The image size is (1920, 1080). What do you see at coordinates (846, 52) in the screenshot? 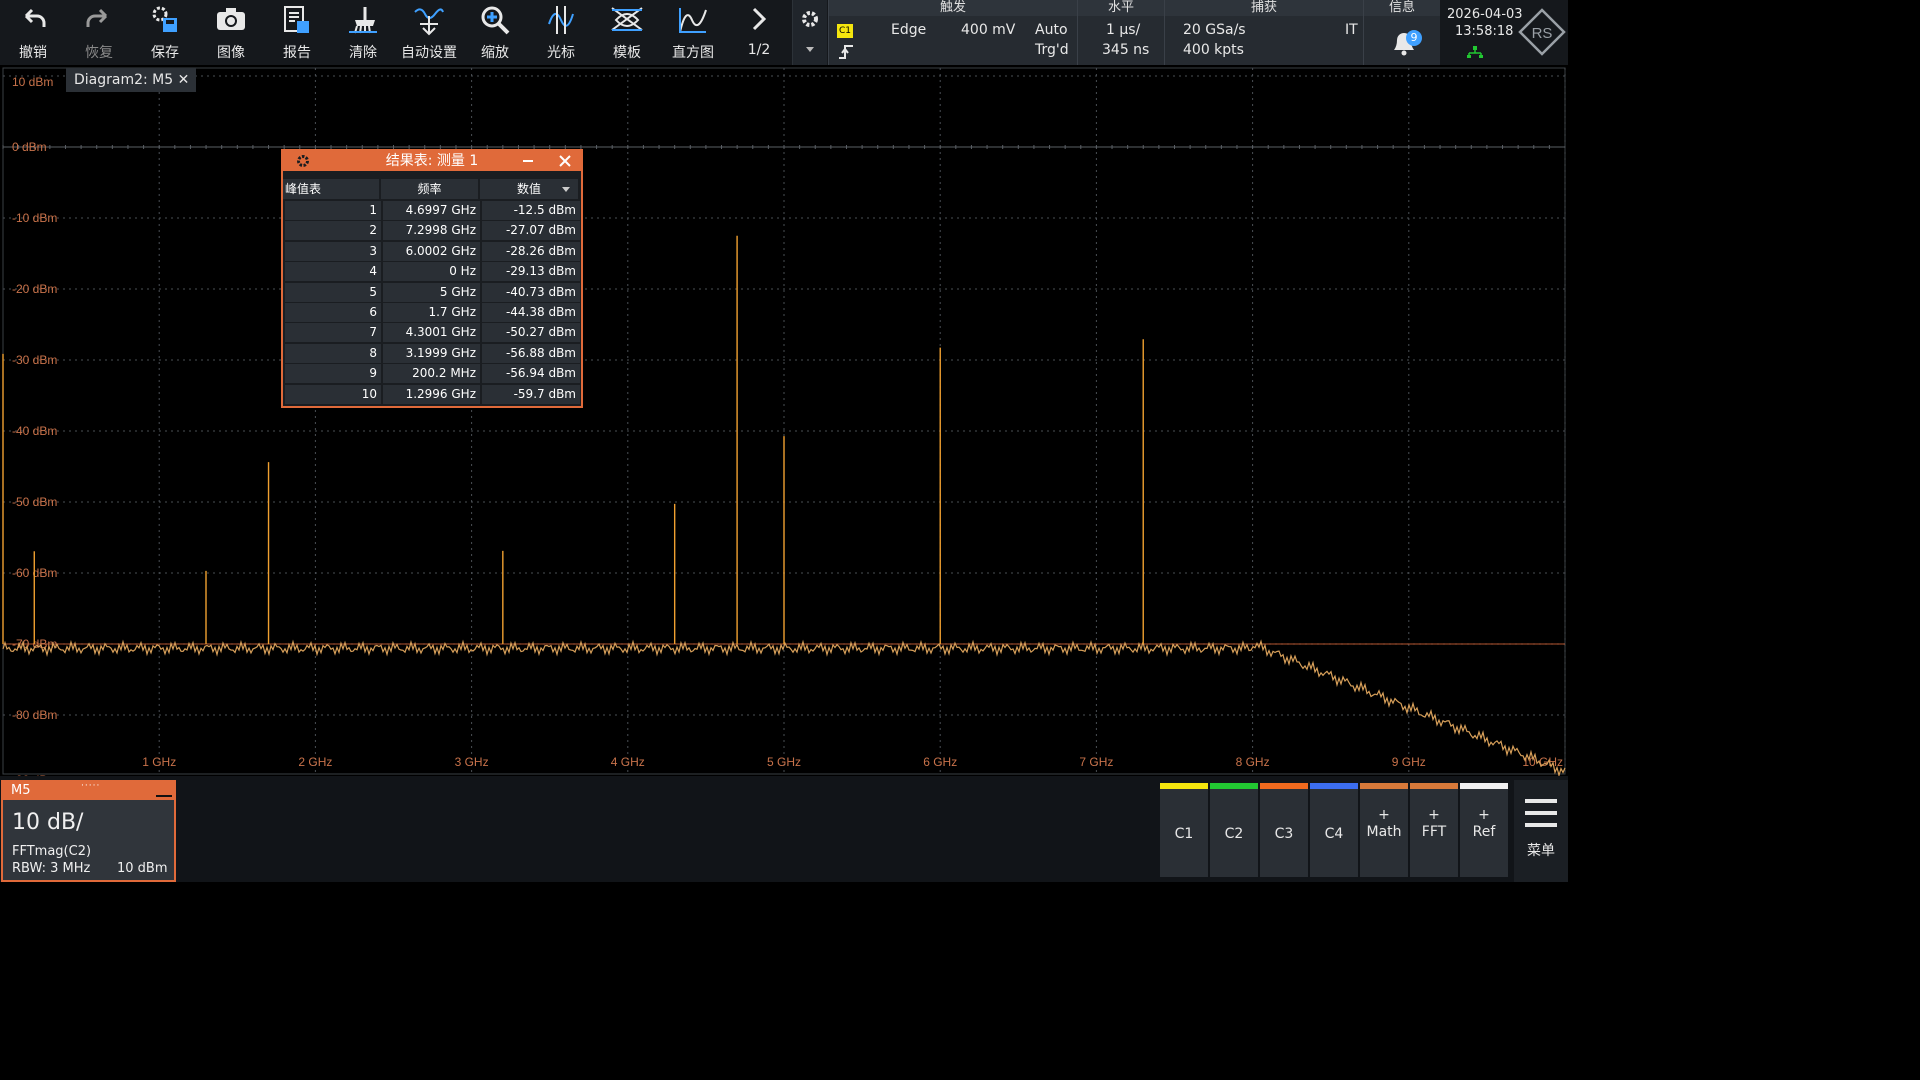
I see `edge-icon` at bounding box center [846, 52].